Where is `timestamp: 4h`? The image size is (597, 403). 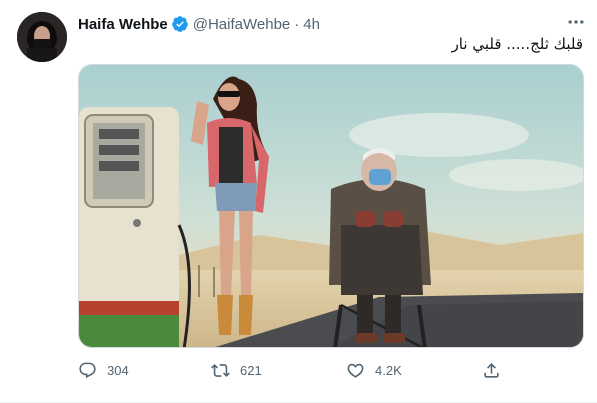 timestamp: 4h is located at coordinates (311, 24).